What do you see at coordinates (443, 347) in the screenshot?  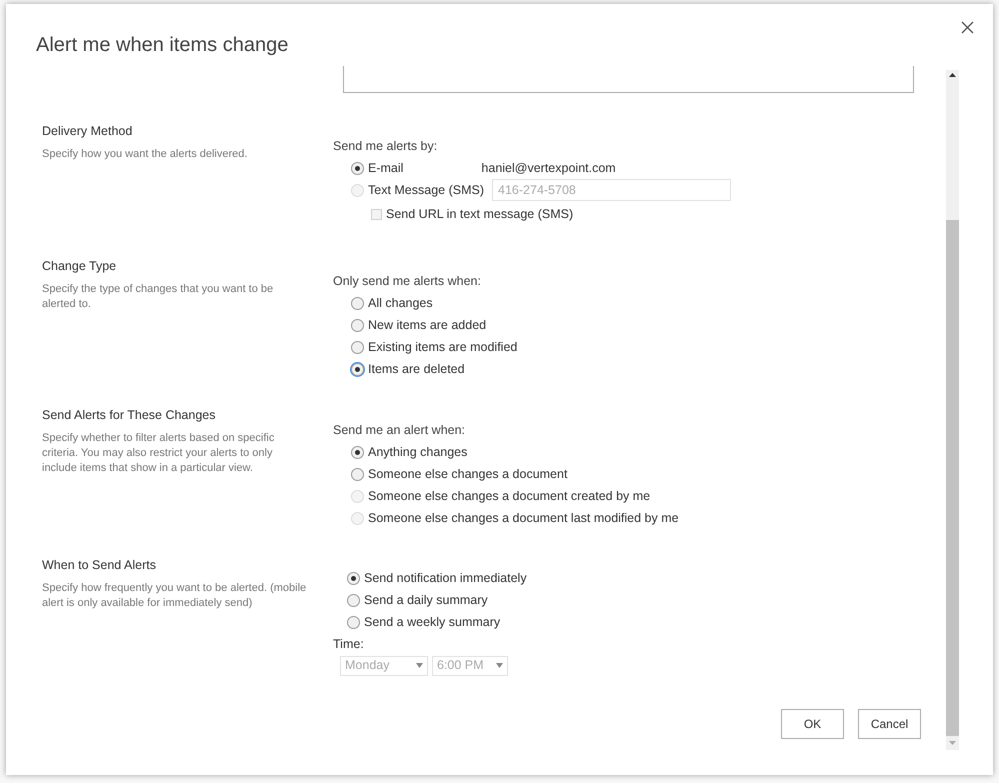 I see `option-label: Existing items are modified` at bounding box center [443, 347].